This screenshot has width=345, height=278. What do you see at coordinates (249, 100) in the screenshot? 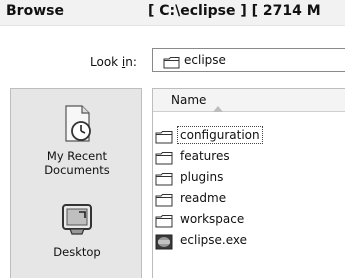
I see `column-header-name: Name` at bounding box center [249, 100].